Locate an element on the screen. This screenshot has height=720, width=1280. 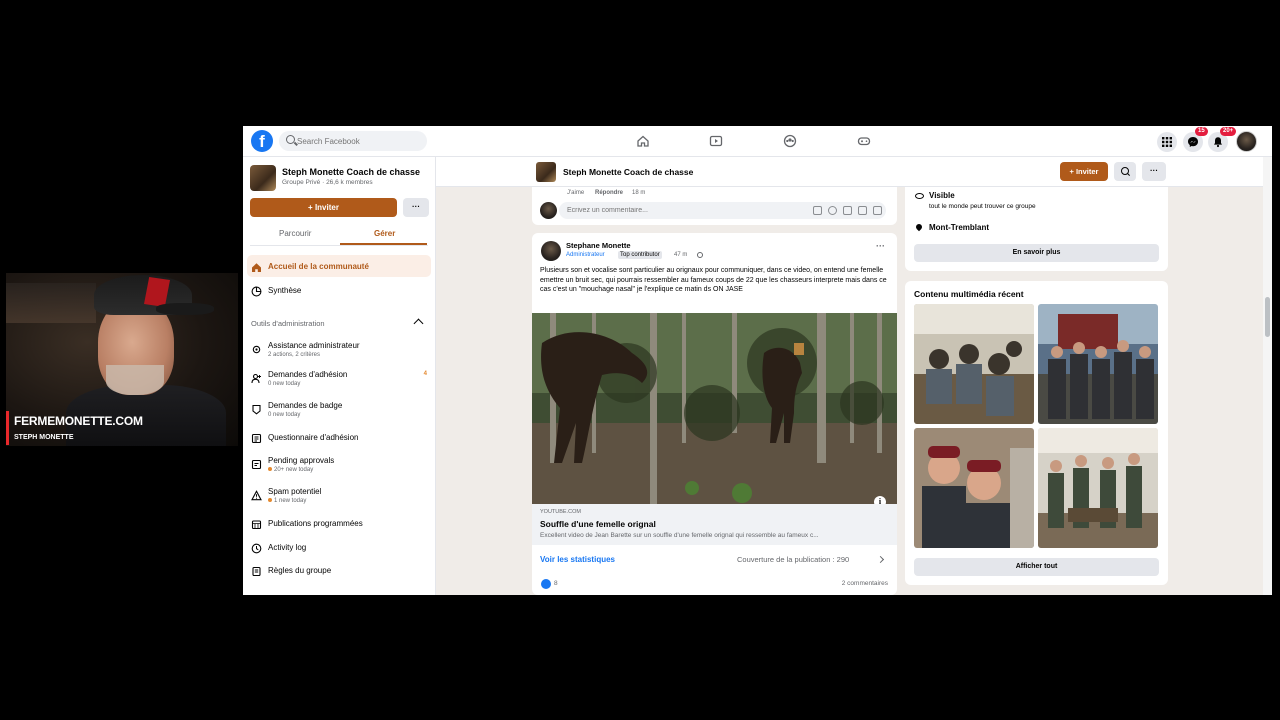
group-name: Steph Monette Coach de chasse is located at coordinates (351, 172).